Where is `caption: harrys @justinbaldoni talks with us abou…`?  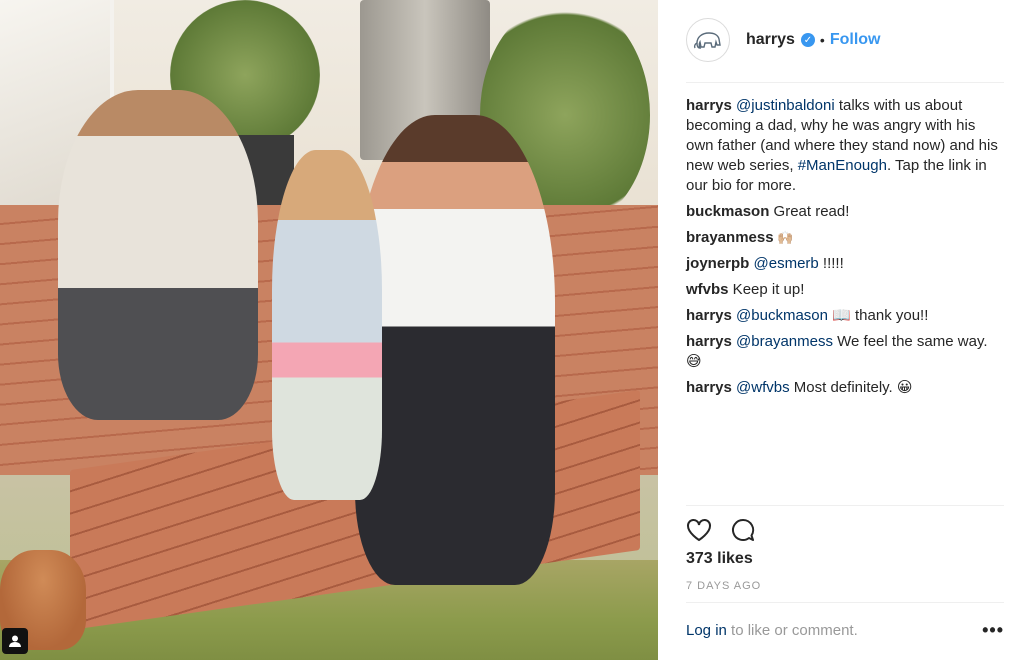 caption: harrys @justinbaldoni talks with us abou… is located at coordinates (846, 146).